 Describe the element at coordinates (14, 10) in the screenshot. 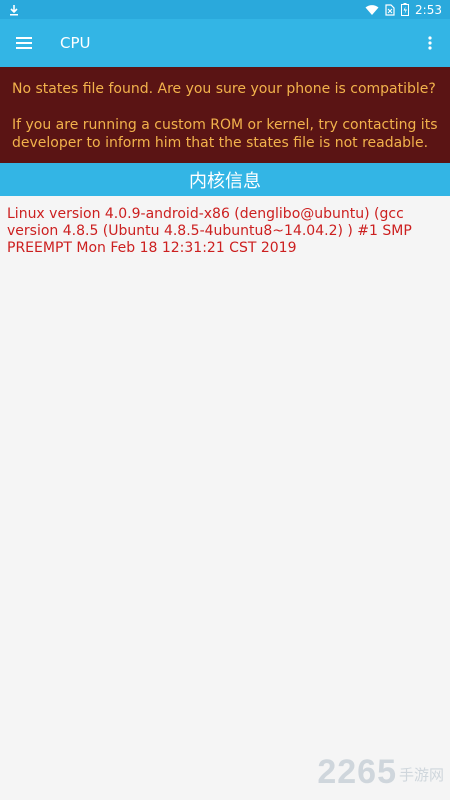

I see `download-icon` at that location.